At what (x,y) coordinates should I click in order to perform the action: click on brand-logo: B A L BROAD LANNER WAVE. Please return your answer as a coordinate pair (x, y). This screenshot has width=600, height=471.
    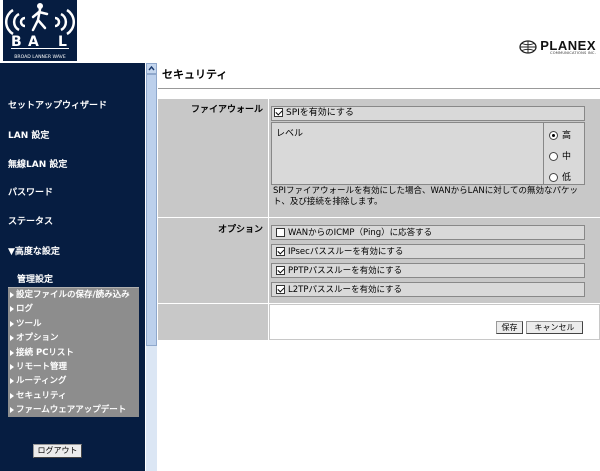
    Looking at the image, I should click on (40, 30).